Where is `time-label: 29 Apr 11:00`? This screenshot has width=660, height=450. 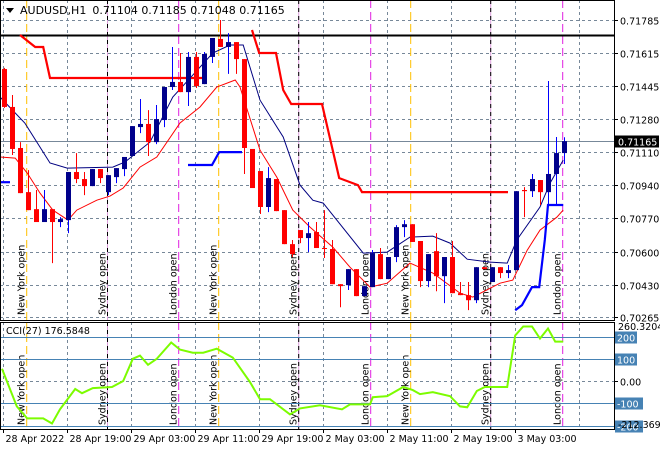
time-label: 29 Apr 11:00 is located at coordinates (229, 439).